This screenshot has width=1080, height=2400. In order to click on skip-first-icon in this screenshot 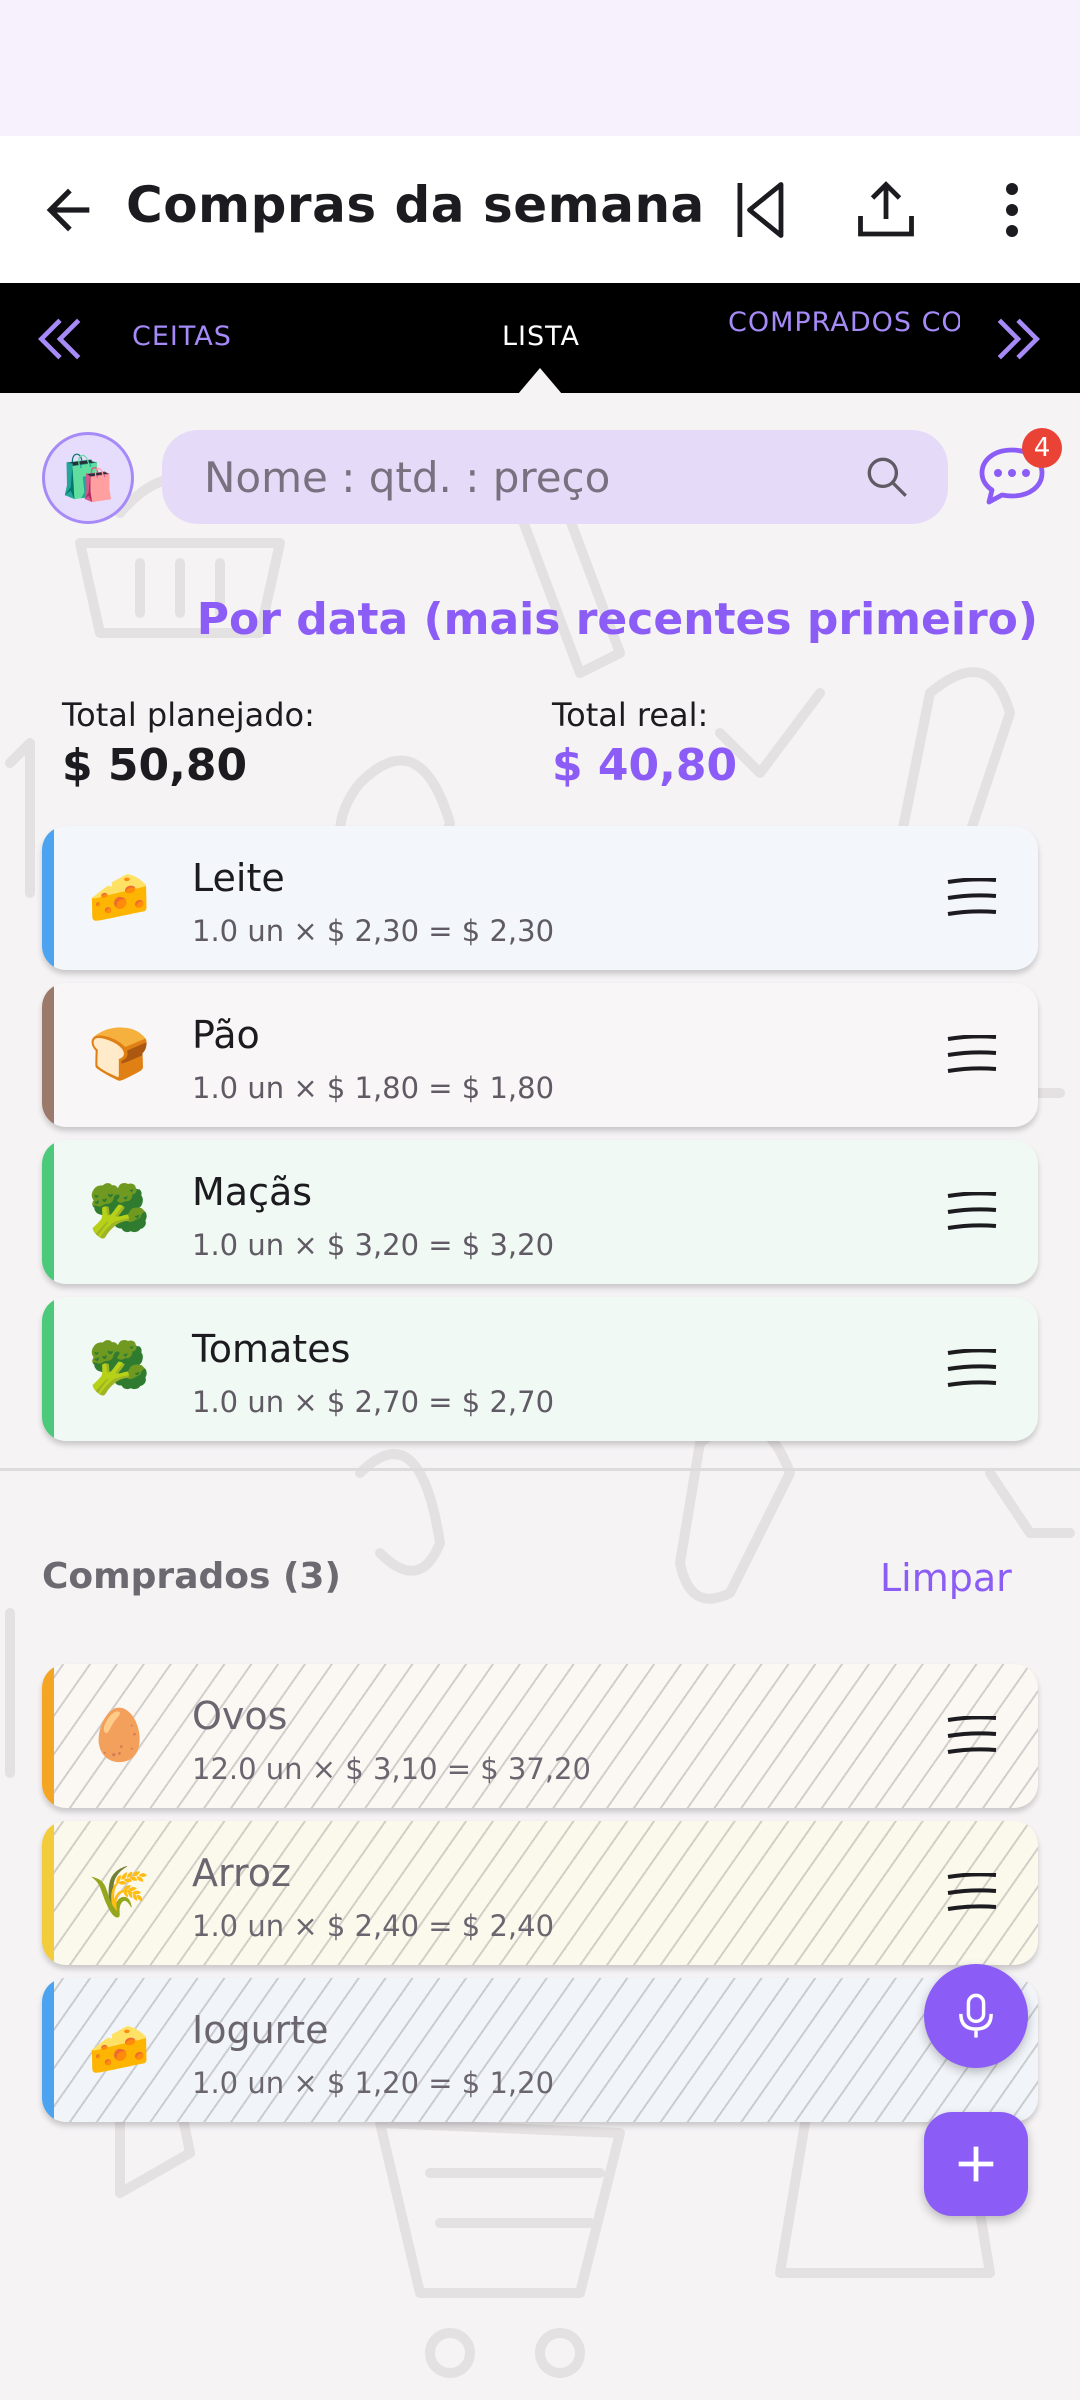, I will do `click(760, 210)`.